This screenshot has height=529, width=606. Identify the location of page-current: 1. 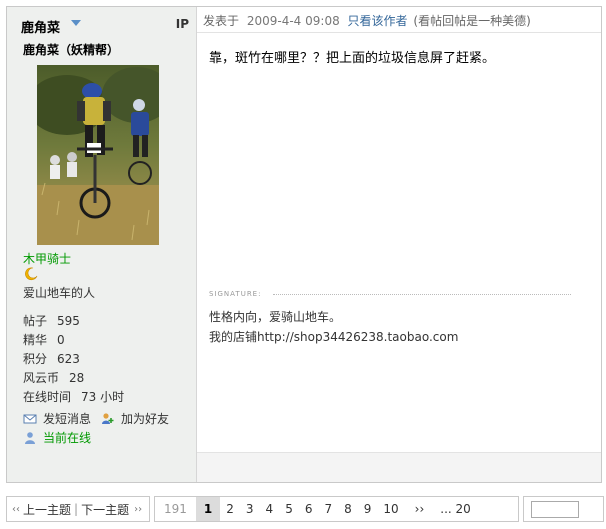
(208, 509).